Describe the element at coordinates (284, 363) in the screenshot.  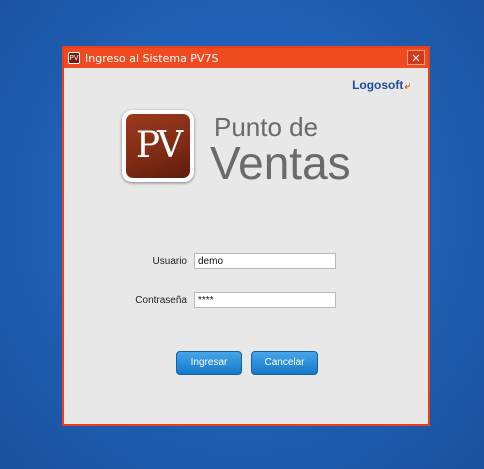
I see `cancel-button: Cancelar` at that location.